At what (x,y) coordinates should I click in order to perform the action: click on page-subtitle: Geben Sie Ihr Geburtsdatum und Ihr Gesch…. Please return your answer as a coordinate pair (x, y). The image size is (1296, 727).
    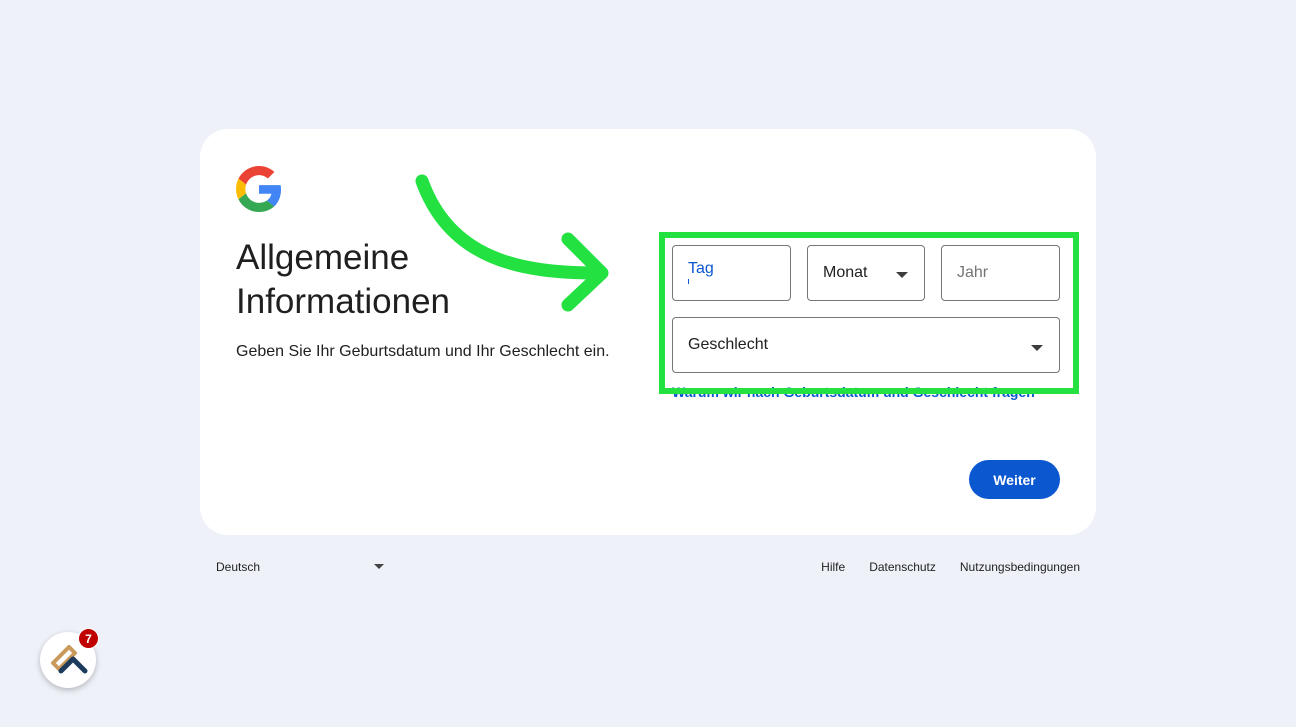
    Looking at the image, I should click on (423, 351).